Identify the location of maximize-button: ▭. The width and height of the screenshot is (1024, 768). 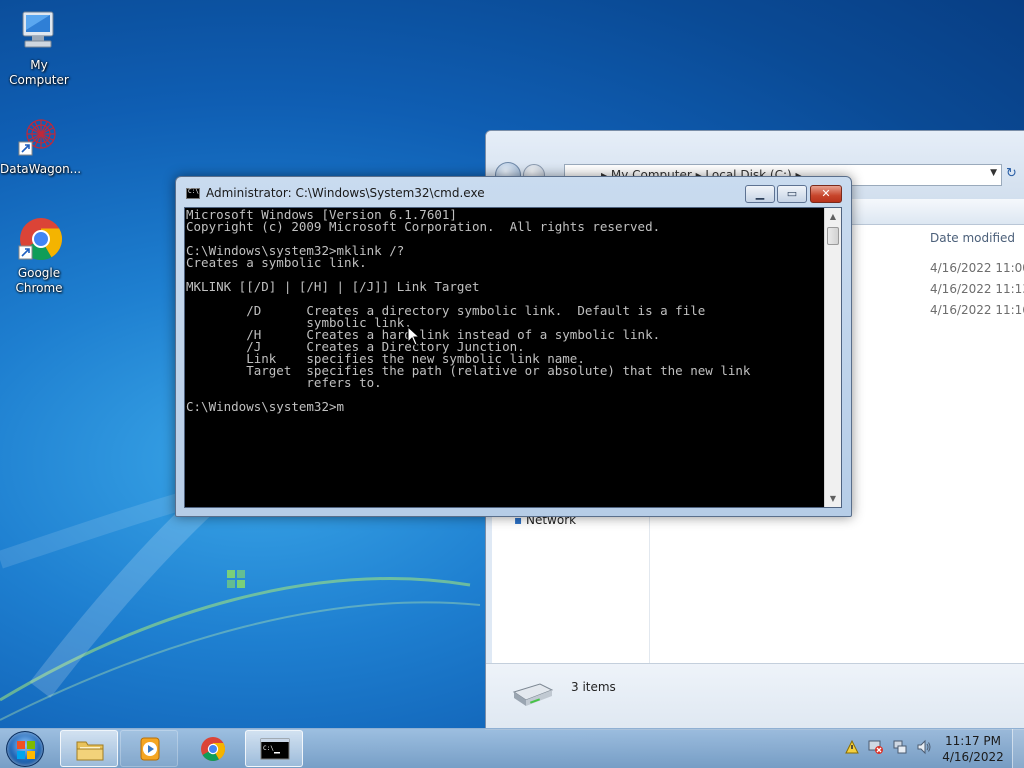
(792, 194).